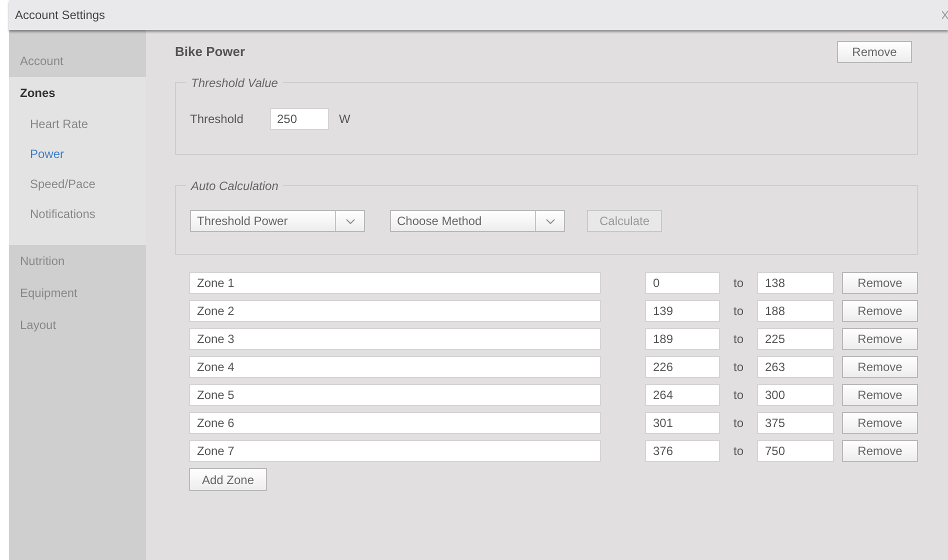  I want to click on zone-to-input: 225, so click(795, 339).